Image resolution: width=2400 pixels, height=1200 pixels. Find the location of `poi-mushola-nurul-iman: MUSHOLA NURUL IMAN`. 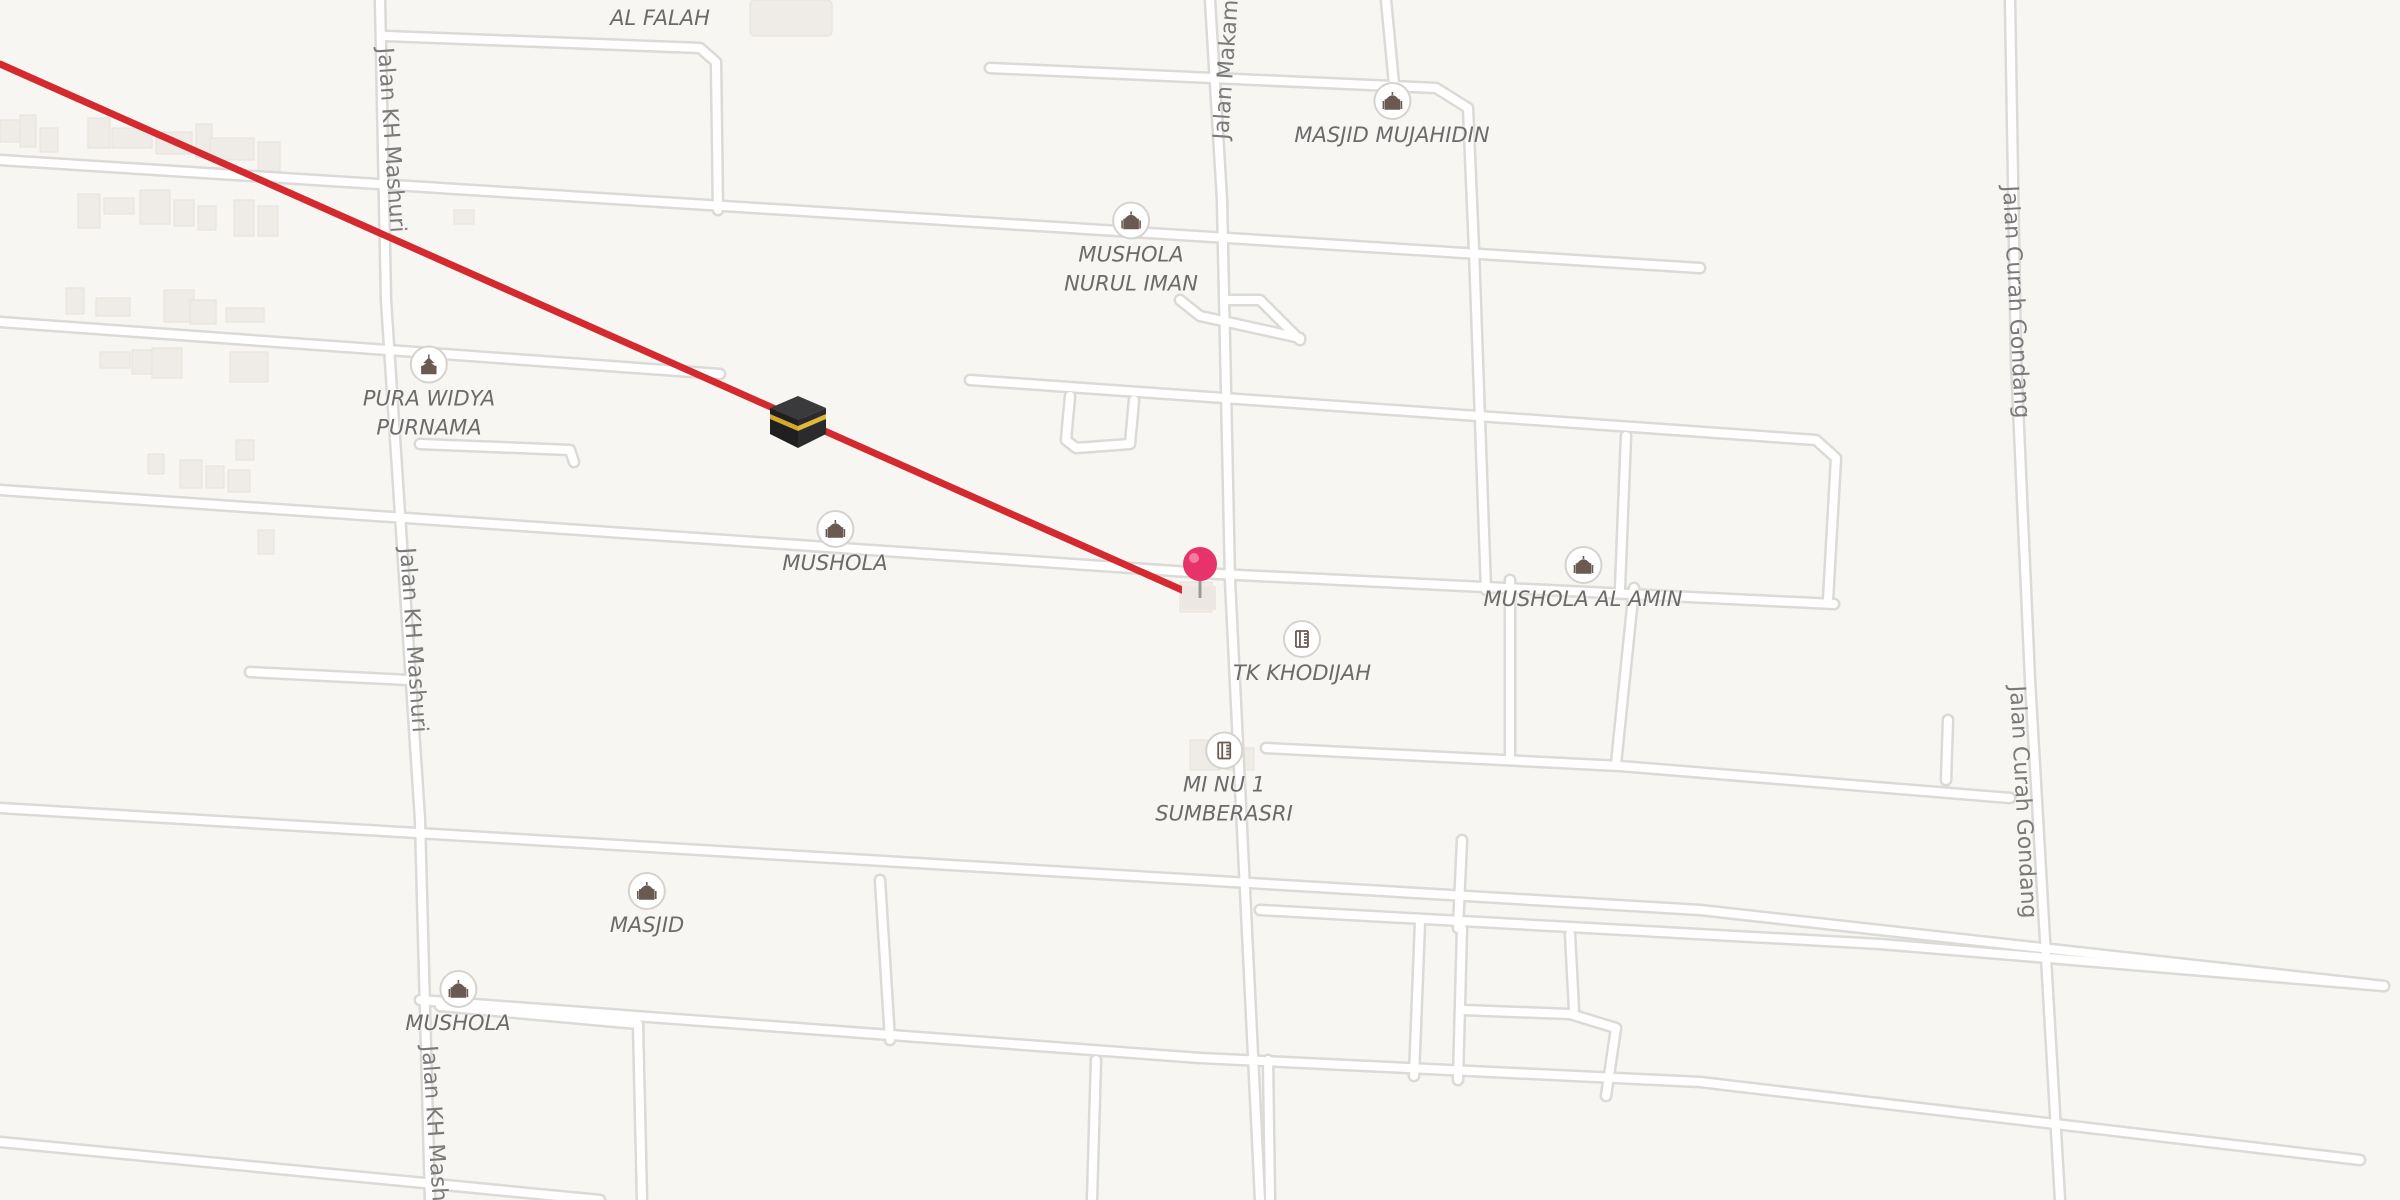

poi-mushola-nurul-iman: MUSHOLA NURUL IMAN is located at coordinates (1131, 250).